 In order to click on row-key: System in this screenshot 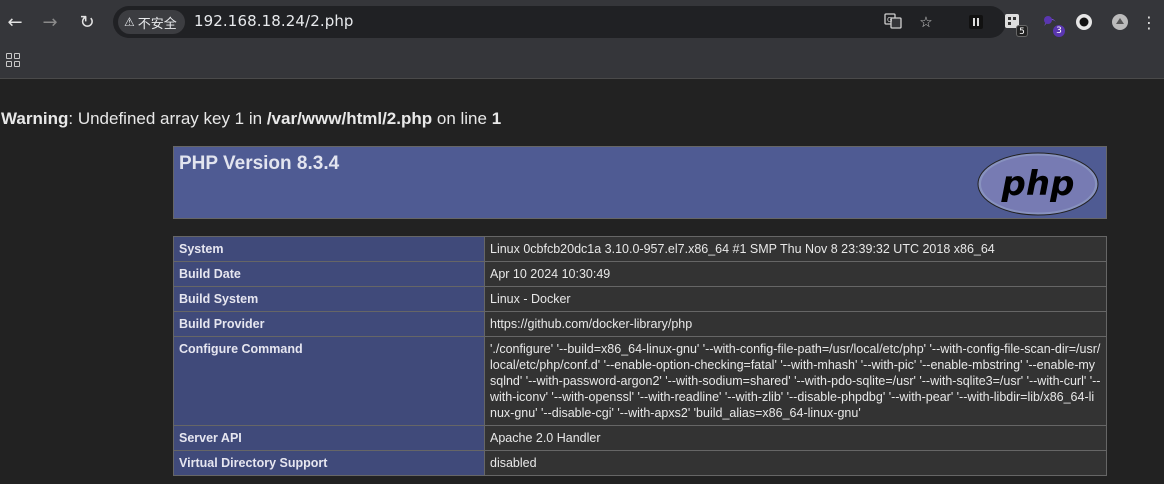, I will do `click(329, 249)`.